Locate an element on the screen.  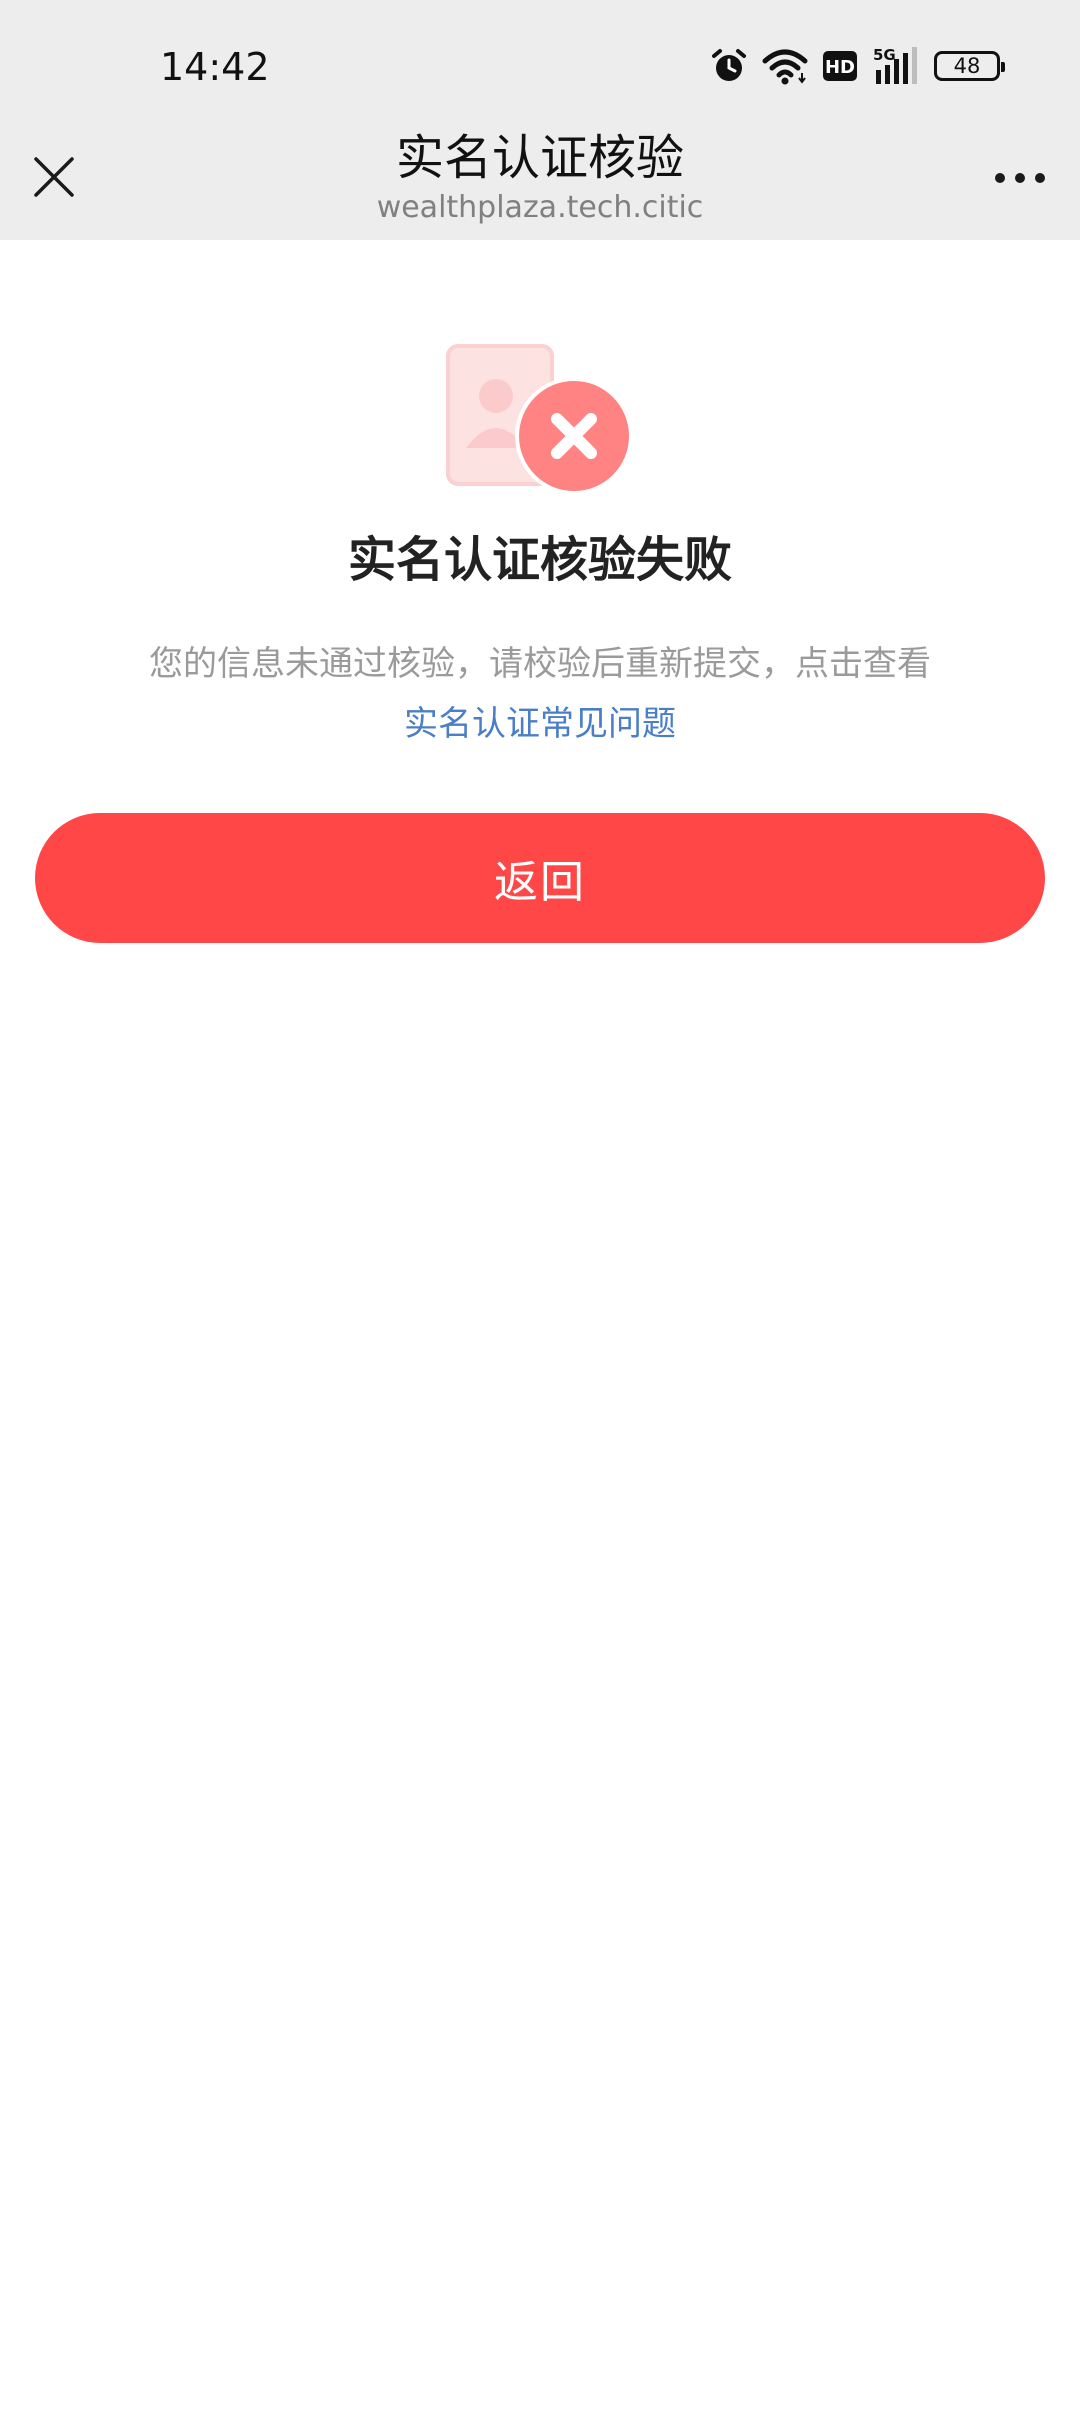
alarm-icon is located at coordinates (729, 66).